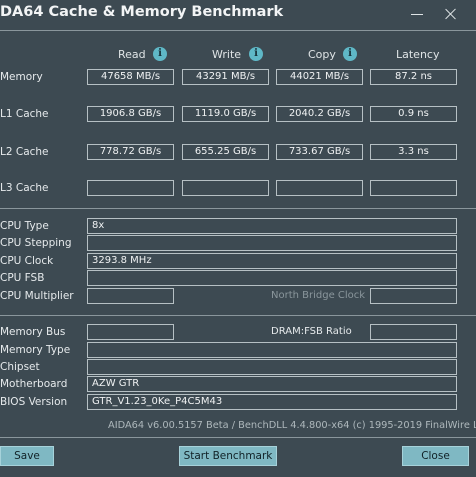 The width and height of the screenshot is (476, 477). Describe the element at coordinates (238, 30) in the screenshot. I see `title-separator` at that location.